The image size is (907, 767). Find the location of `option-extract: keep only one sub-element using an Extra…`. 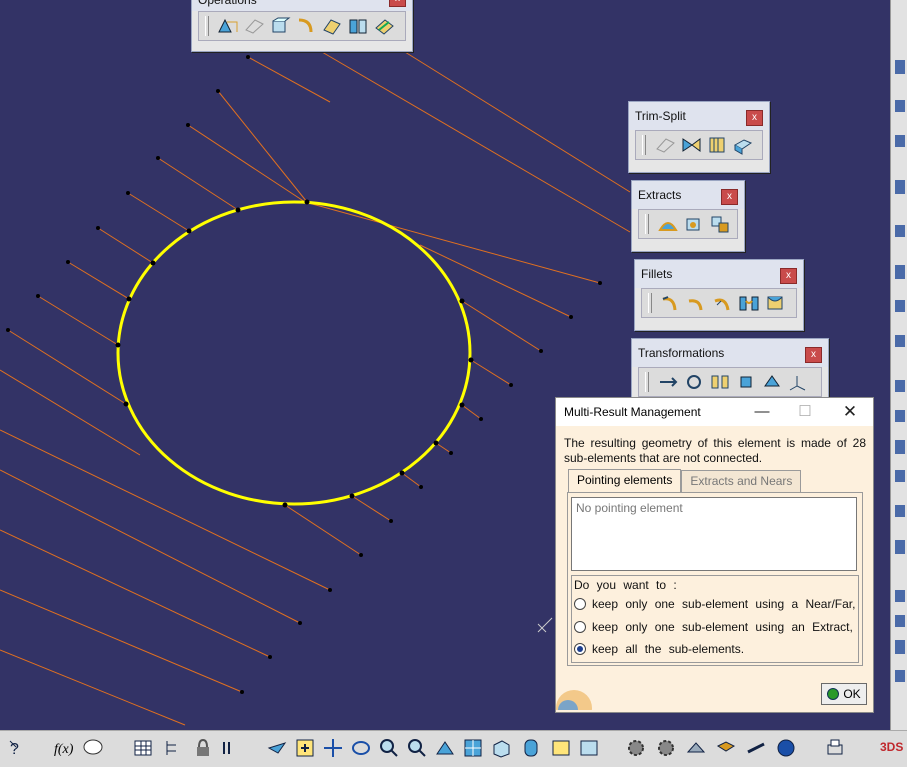

option-extract: keep only one sub-element using an Extra… is located at coordinates (713, 627).